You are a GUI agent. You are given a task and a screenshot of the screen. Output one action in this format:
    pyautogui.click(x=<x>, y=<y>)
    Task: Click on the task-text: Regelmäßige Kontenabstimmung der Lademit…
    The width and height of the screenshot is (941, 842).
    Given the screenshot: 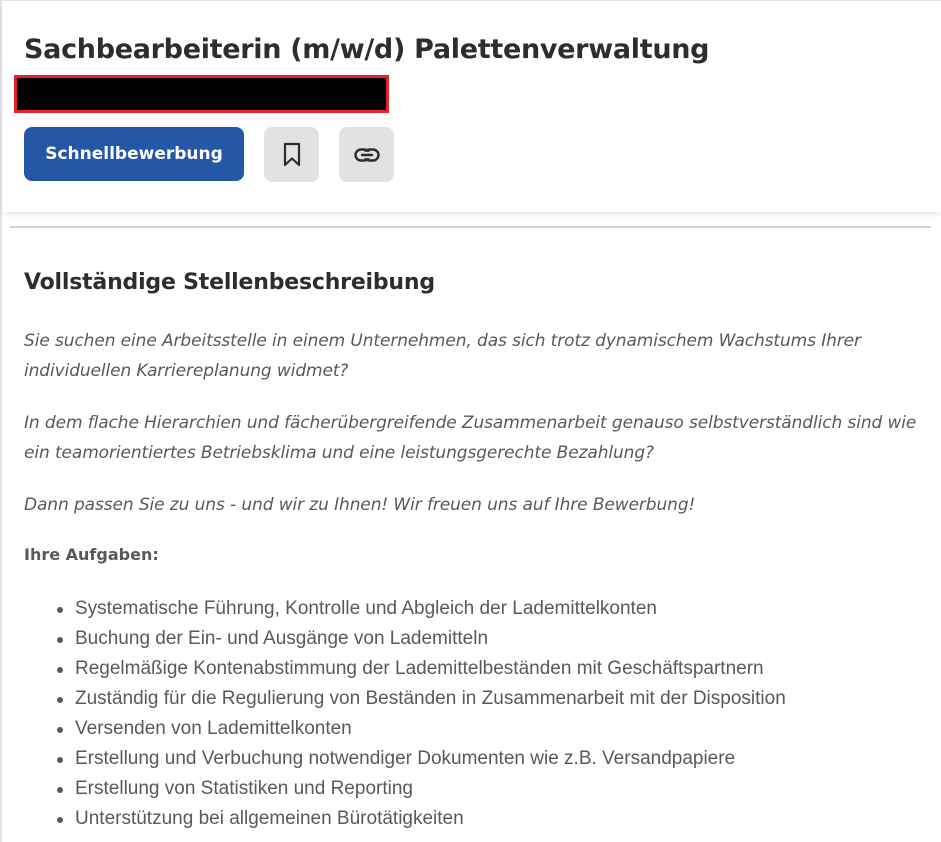 What is the action you would take?
    pyautogui.click(x=419, y=668)
    